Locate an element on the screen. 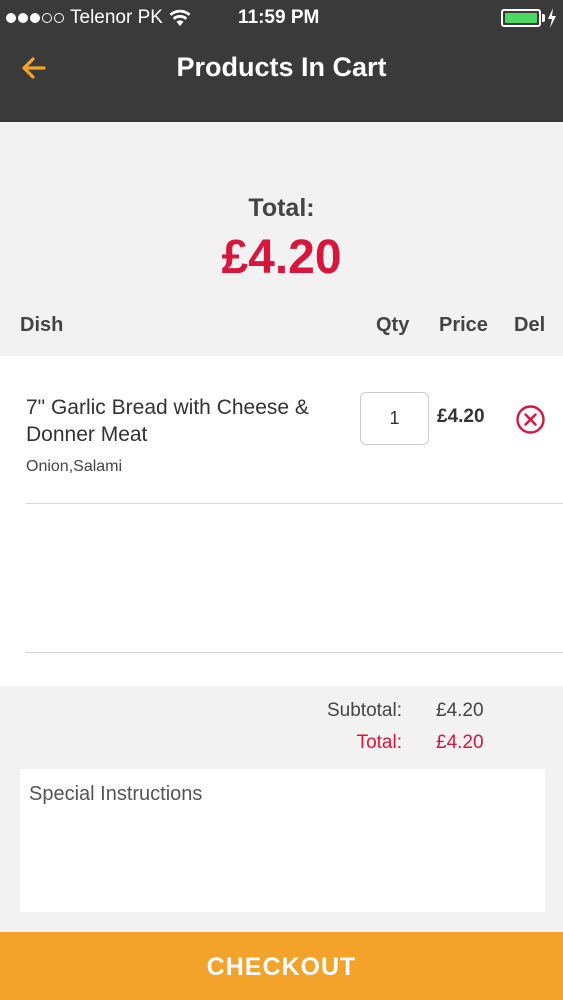 The width and height of the screenshot is (563, 1000). item-price: £4.20 is located at coordinates (461, 416).